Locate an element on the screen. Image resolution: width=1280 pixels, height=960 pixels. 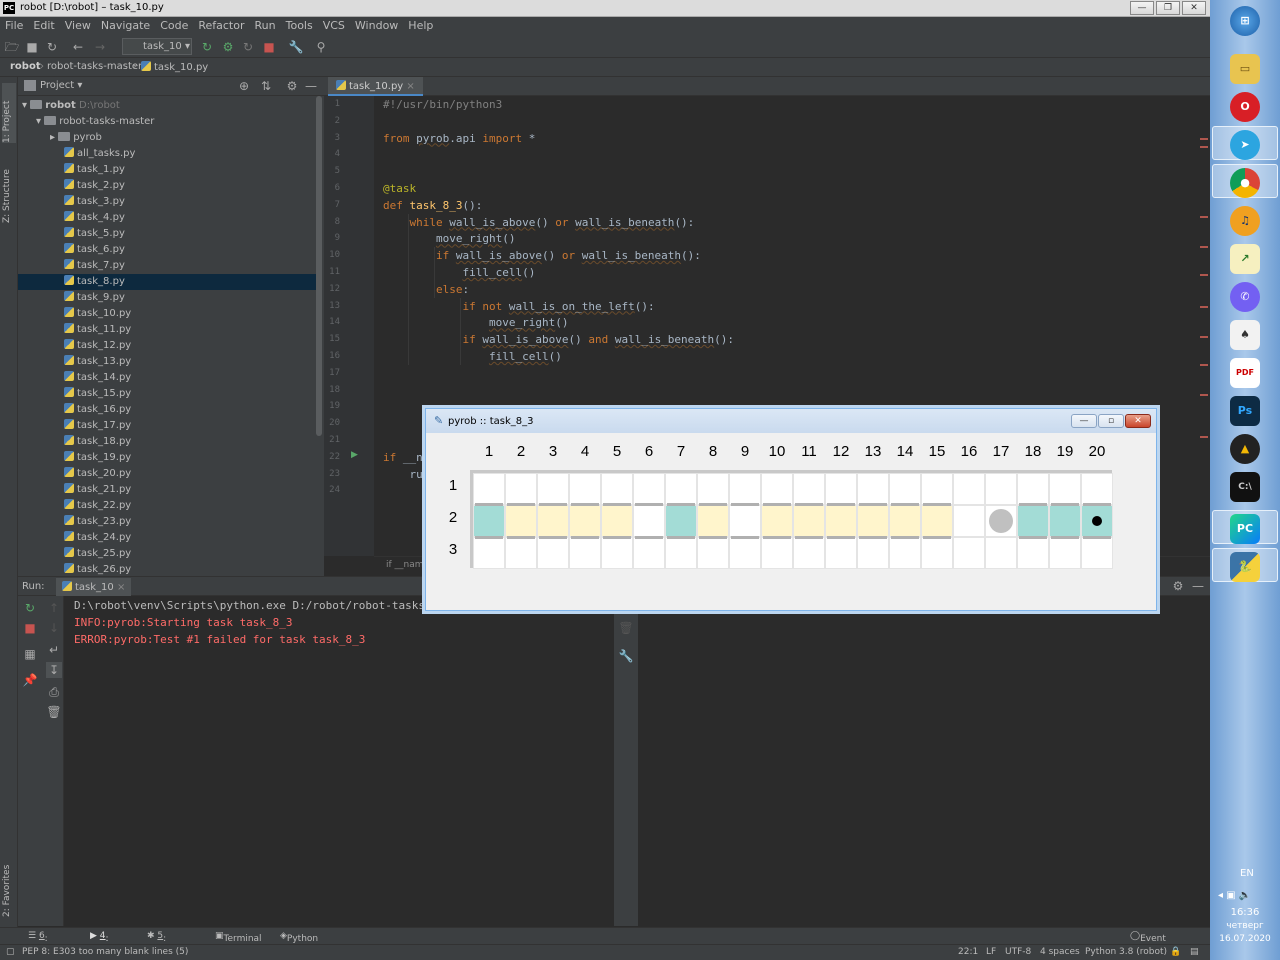
breadcrumb-root: robot is located at coordinates (25, 66).